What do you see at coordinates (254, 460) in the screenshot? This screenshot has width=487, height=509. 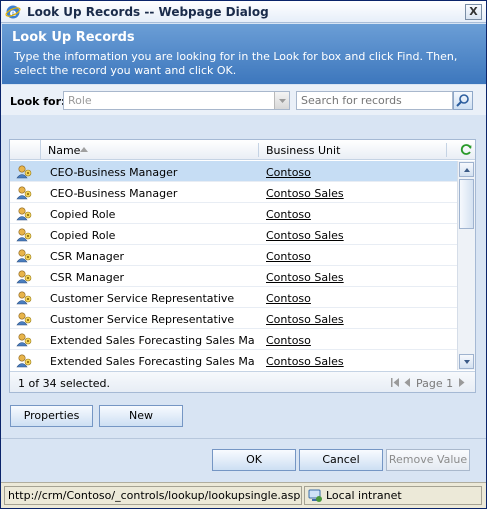 I see `ok-button: OK` at bounding box center [254, 460].